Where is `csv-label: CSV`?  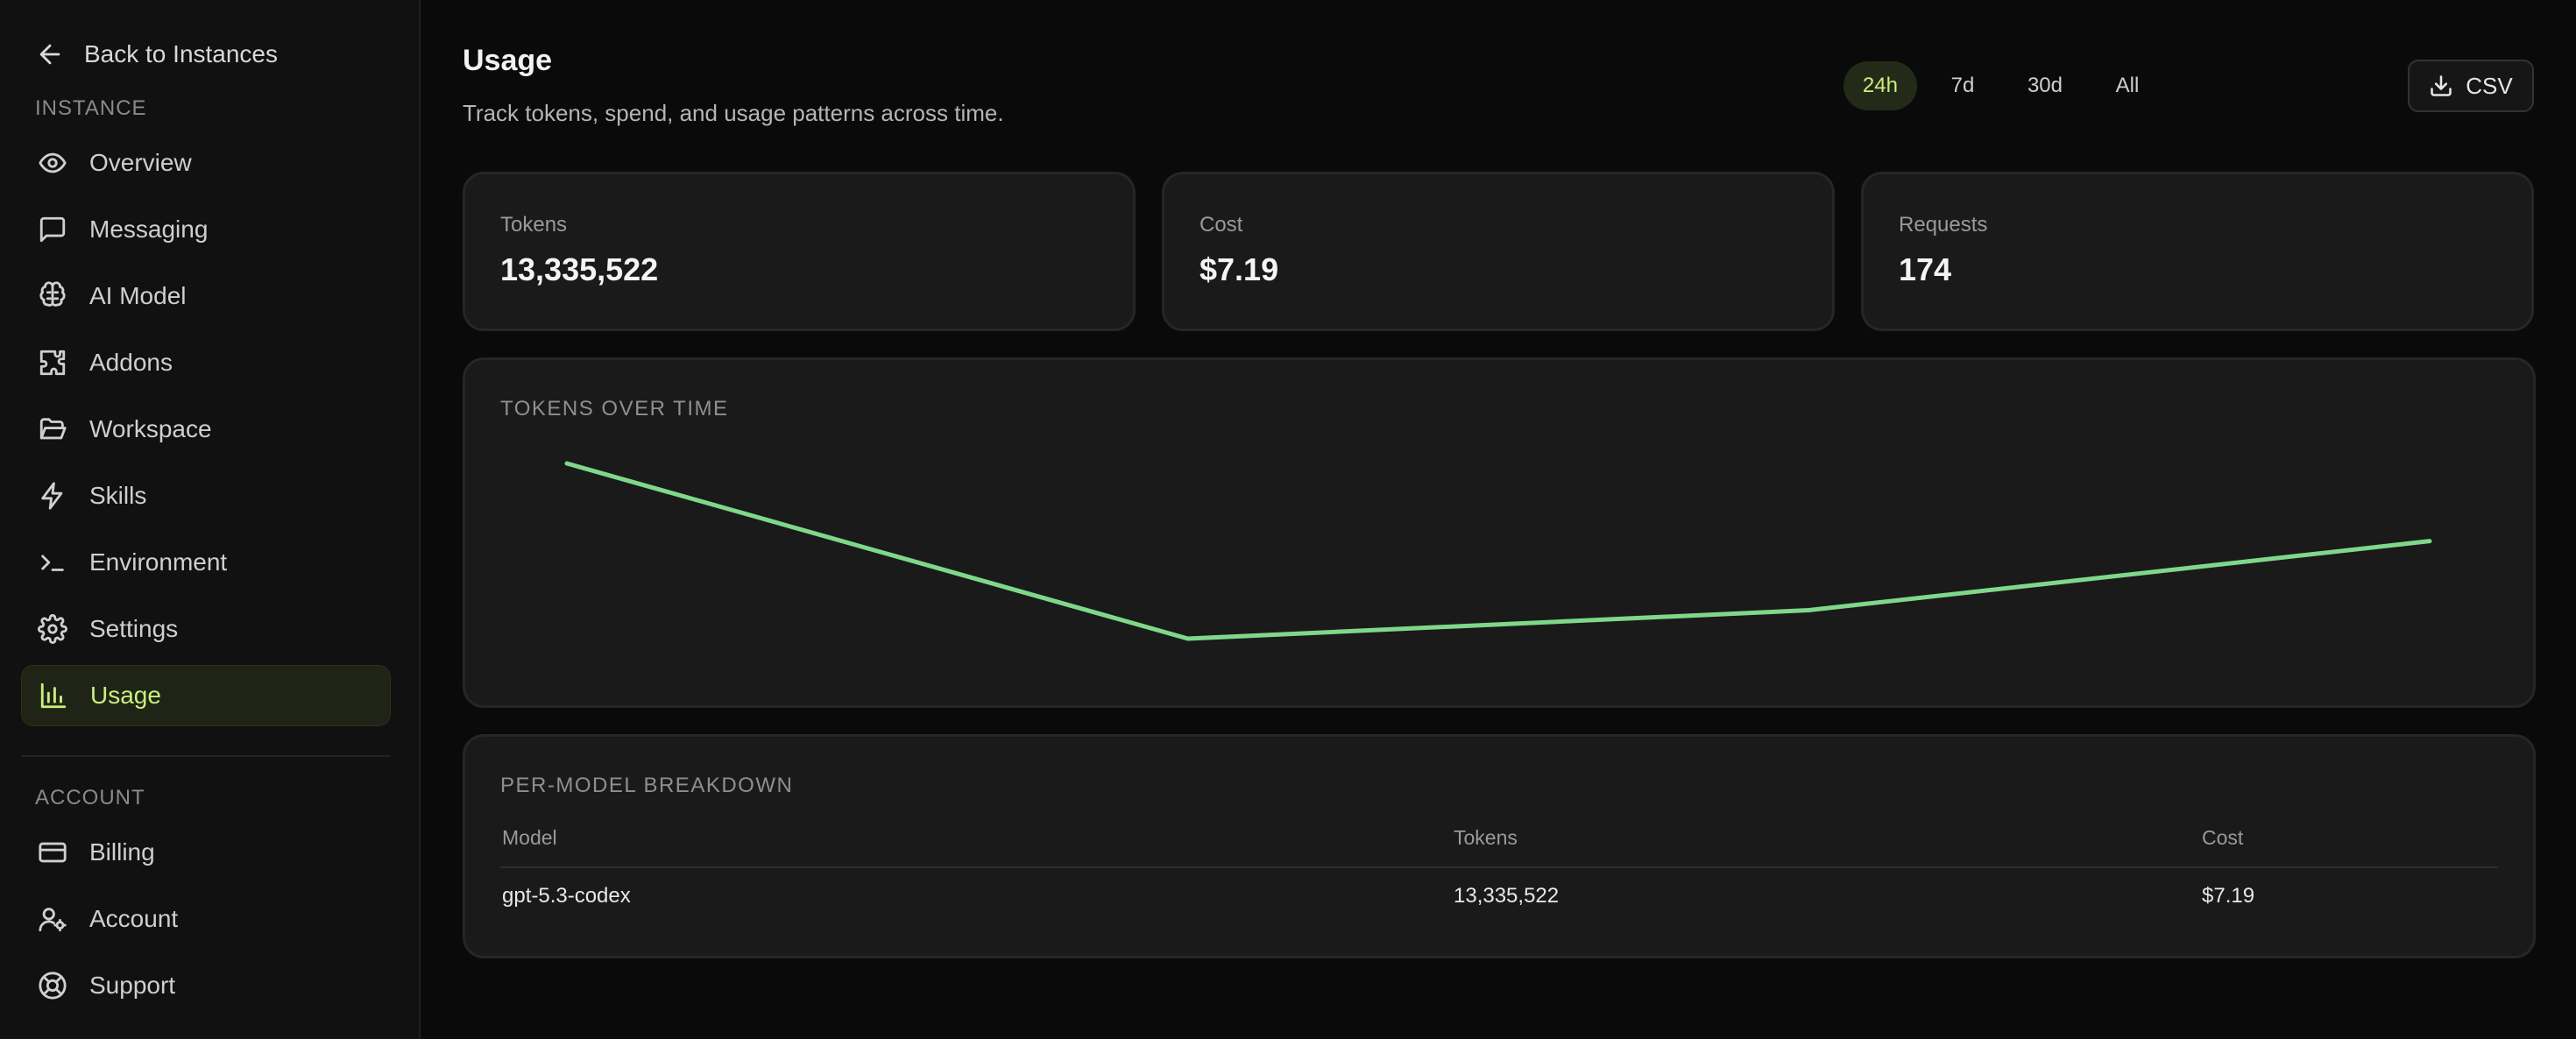
csv-label: CSV is located at coordinates (2489, 85).